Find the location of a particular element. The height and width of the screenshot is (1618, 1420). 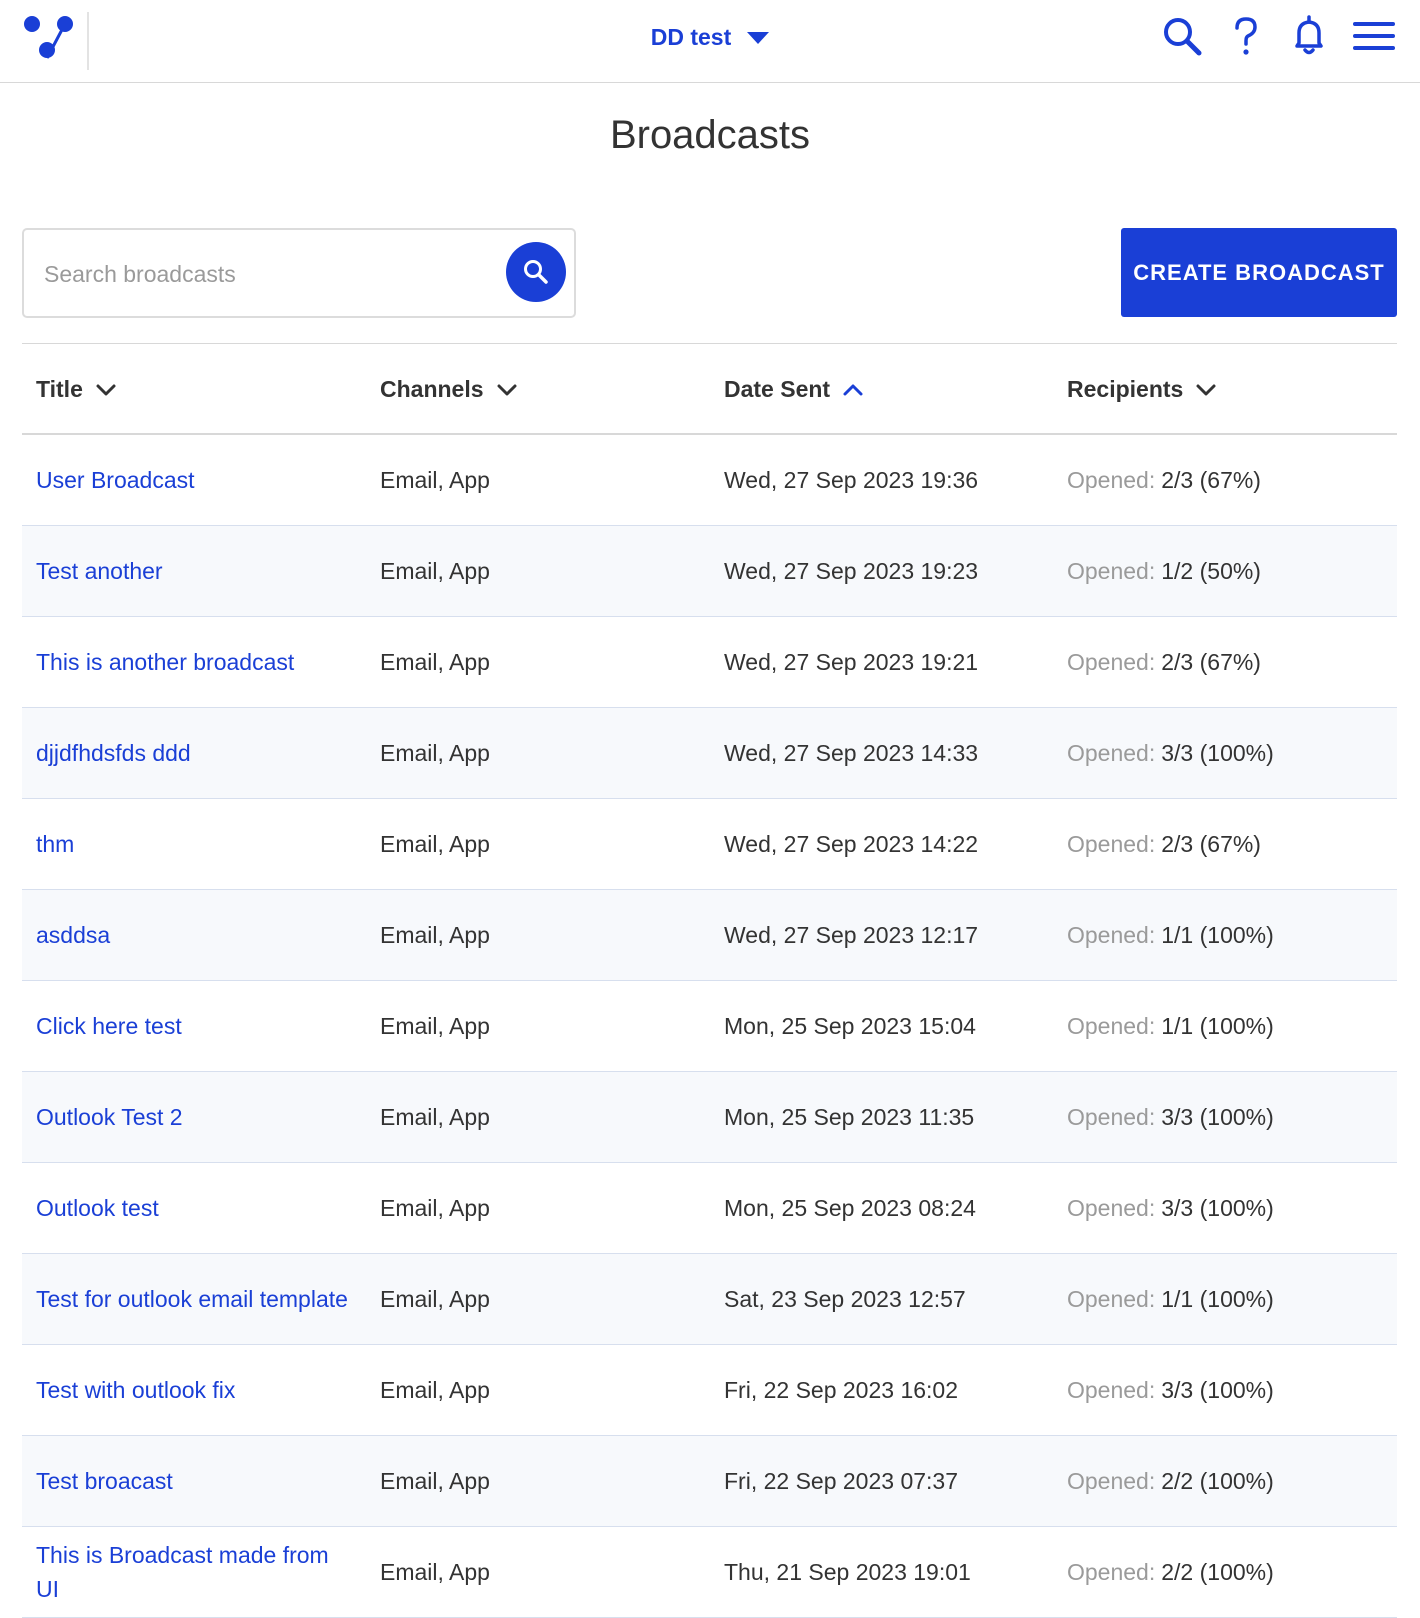

column-header-recipients: Recipients is located at coordinates (1142, 389).